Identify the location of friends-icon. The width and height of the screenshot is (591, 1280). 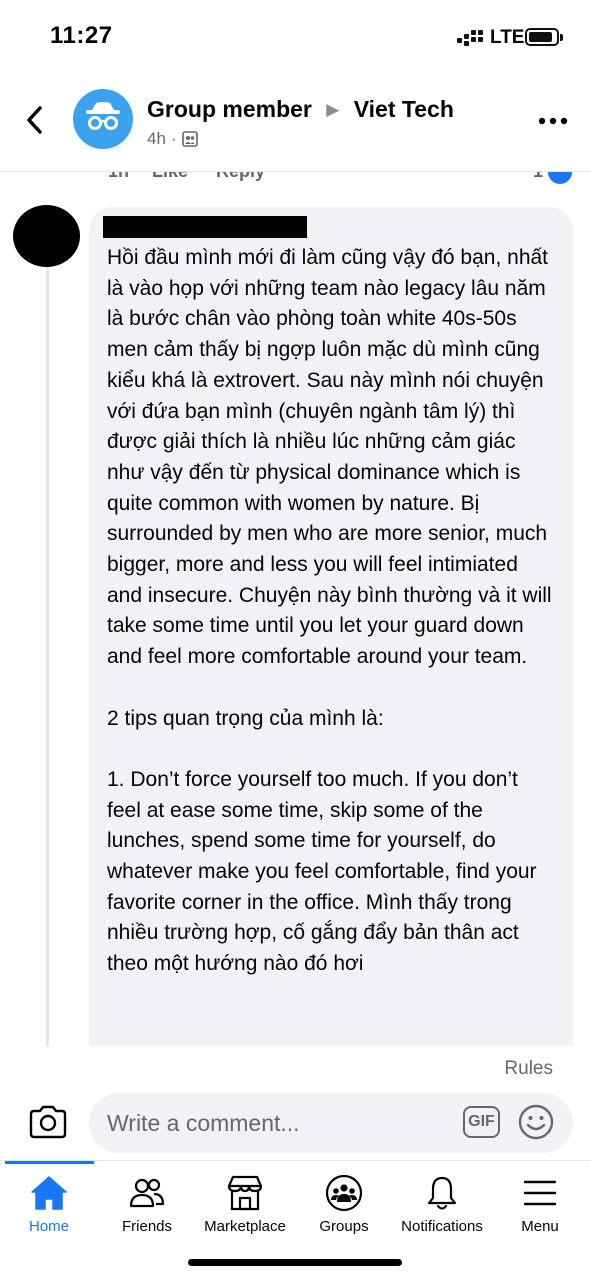
(147, 1193).